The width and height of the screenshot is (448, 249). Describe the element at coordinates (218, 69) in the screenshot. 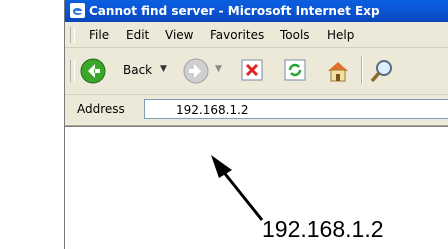

I see `forward-dropdown-icon: ▼` at that location.